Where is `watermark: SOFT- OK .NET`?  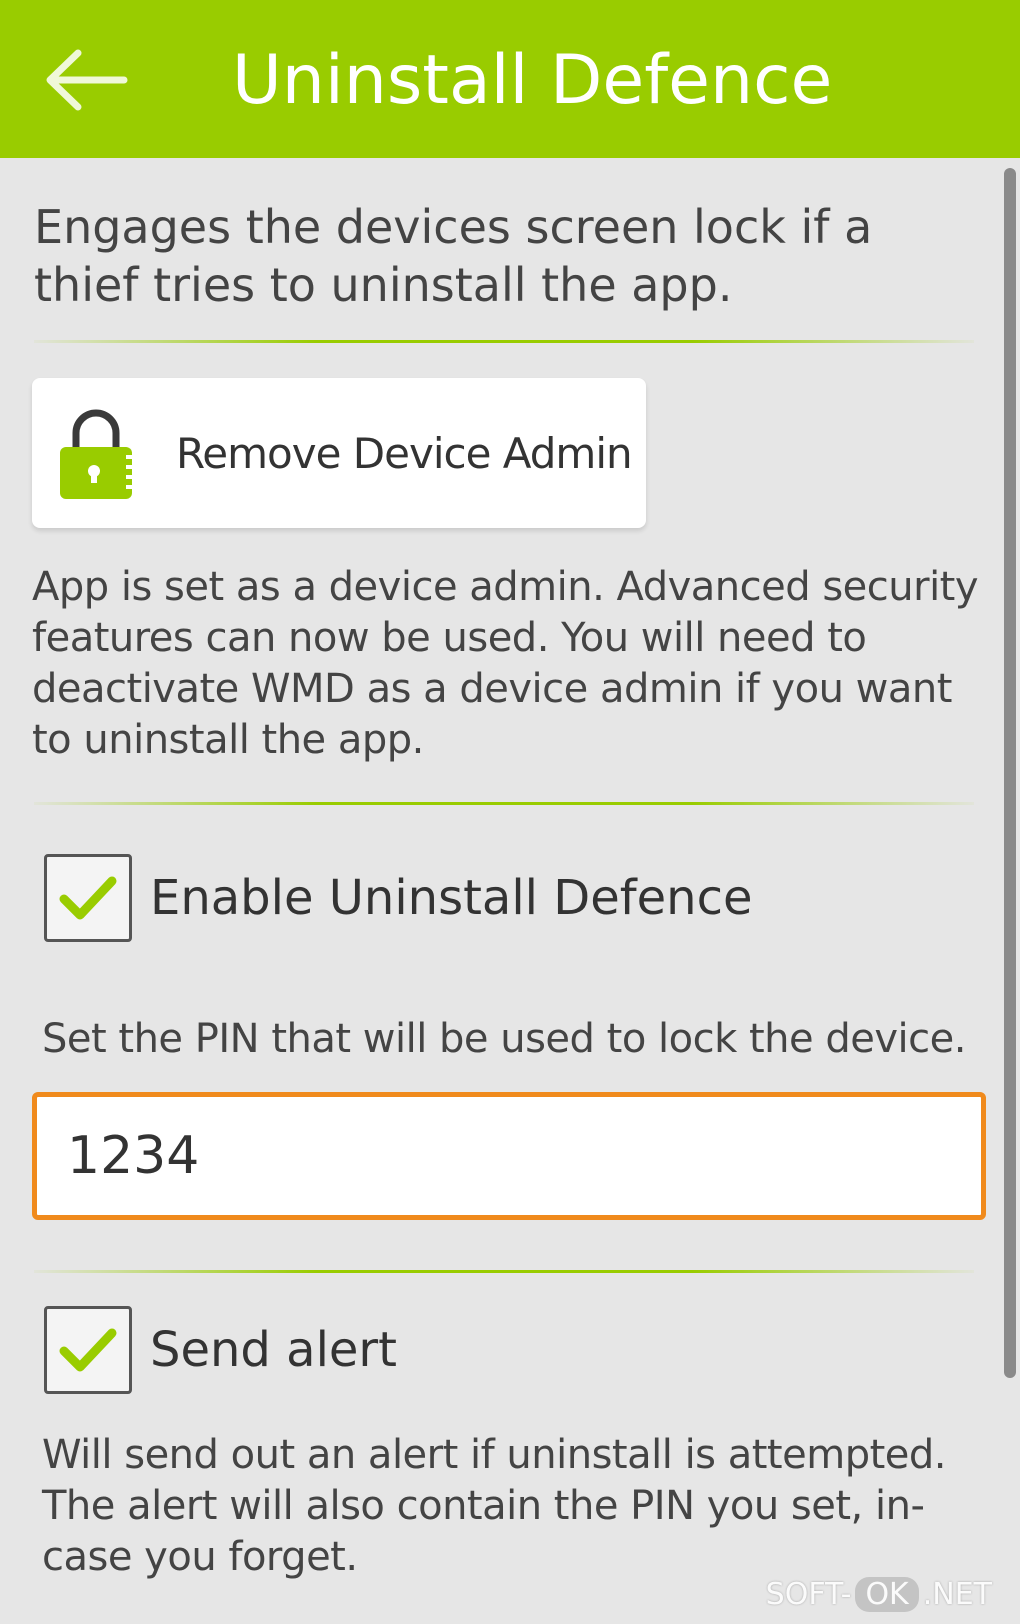 watermark: SOFT- OK .NET is located at coordinates (879, 1594).